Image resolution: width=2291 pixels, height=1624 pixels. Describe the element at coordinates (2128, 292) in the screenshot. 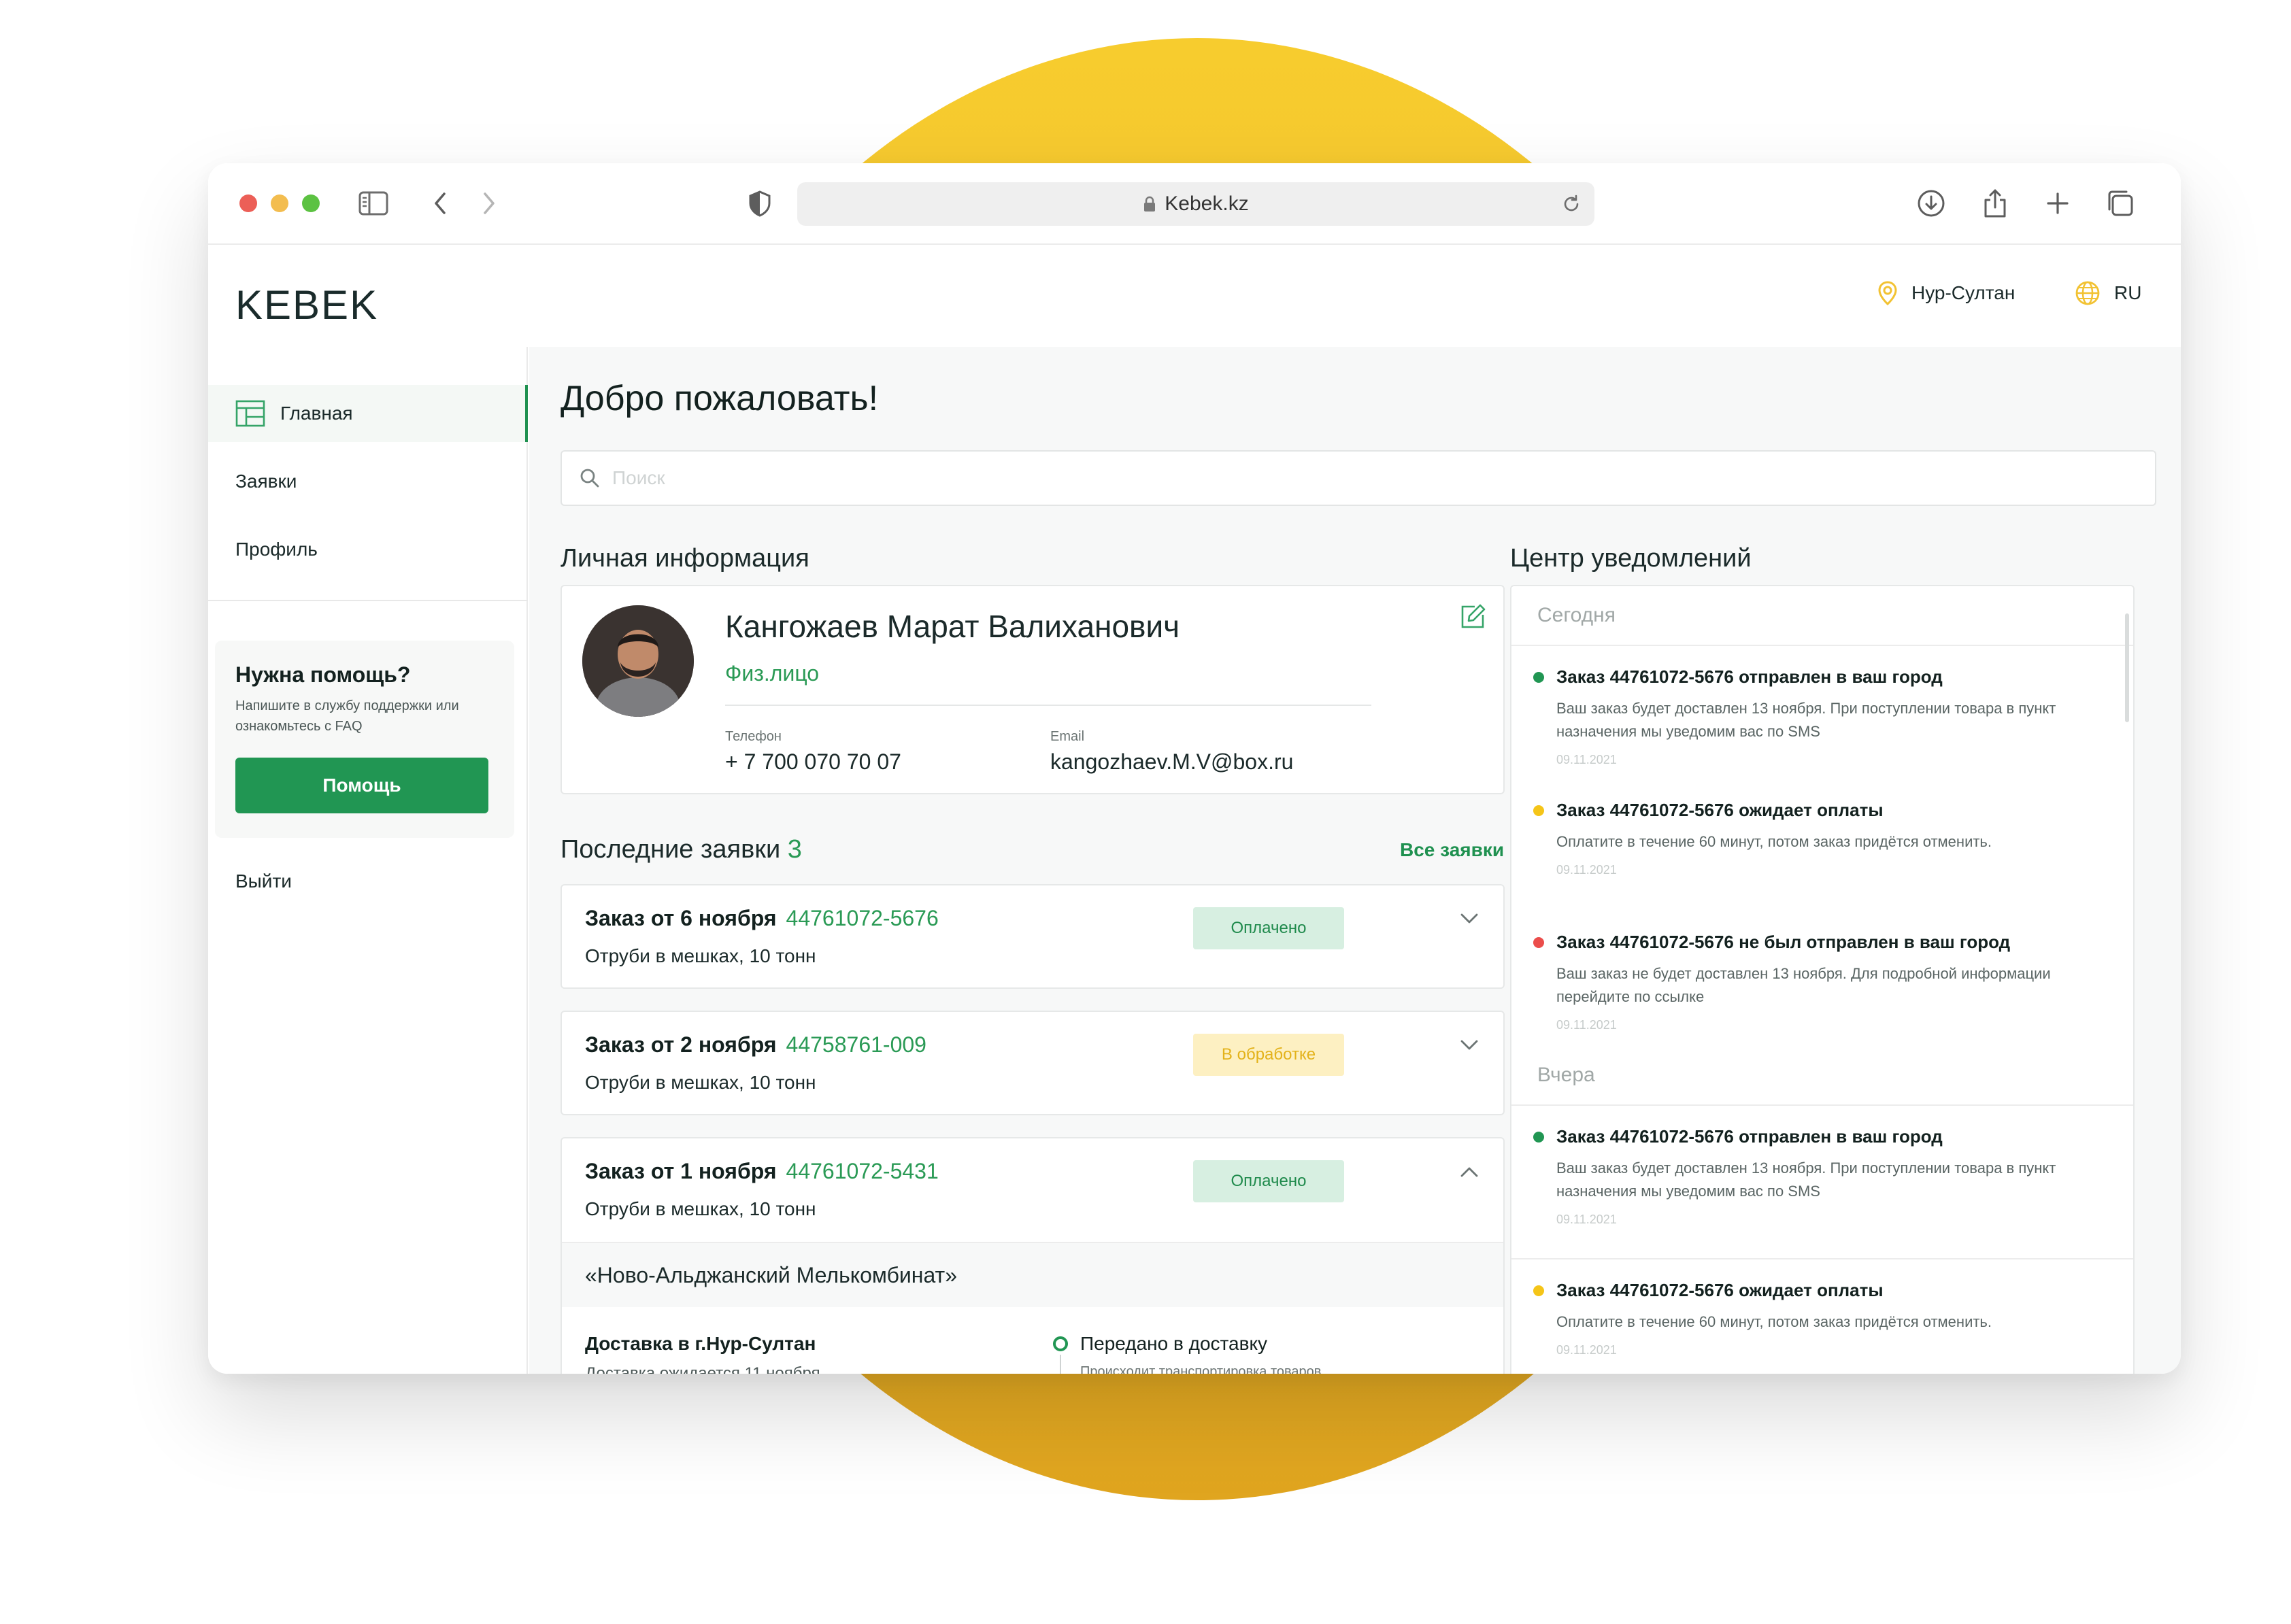

I see `language-label: RU` at that location.